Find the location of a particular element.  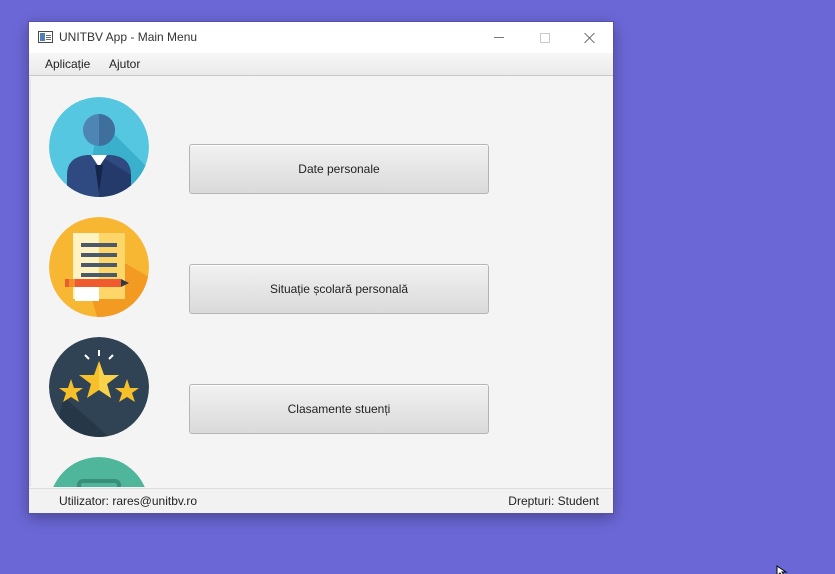

close-icon is located at coordinates (590, 38).